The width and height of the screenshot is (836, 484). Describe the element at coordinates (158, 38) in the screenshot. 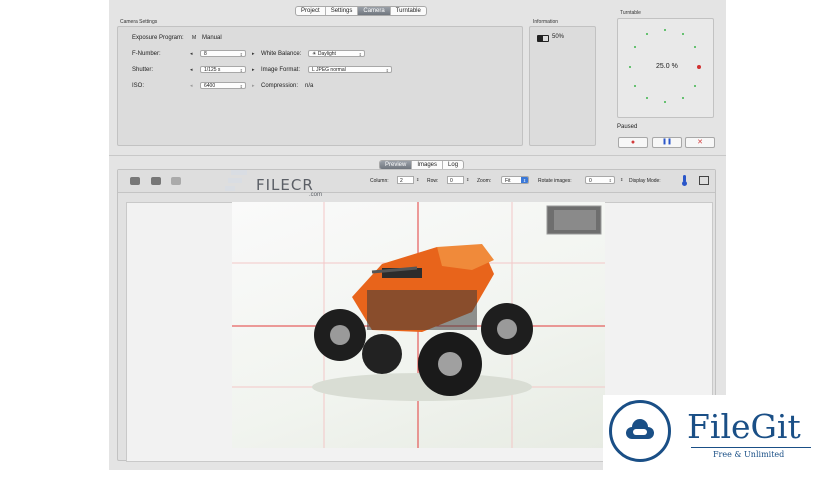

I see `exposure-label: Exposure Program:` at that location.